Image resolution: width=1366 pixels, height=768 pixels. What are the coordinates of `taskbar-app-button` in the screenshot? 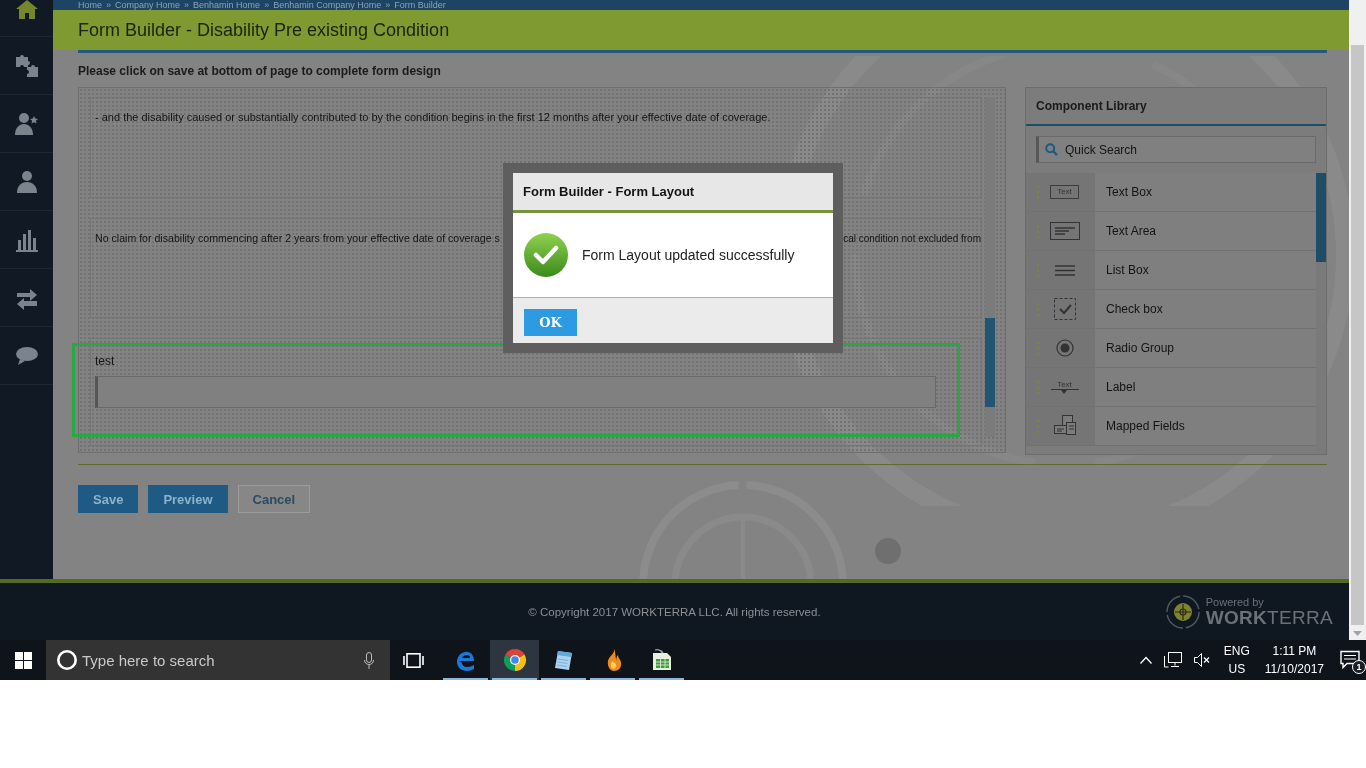 It's located at (514, 660).